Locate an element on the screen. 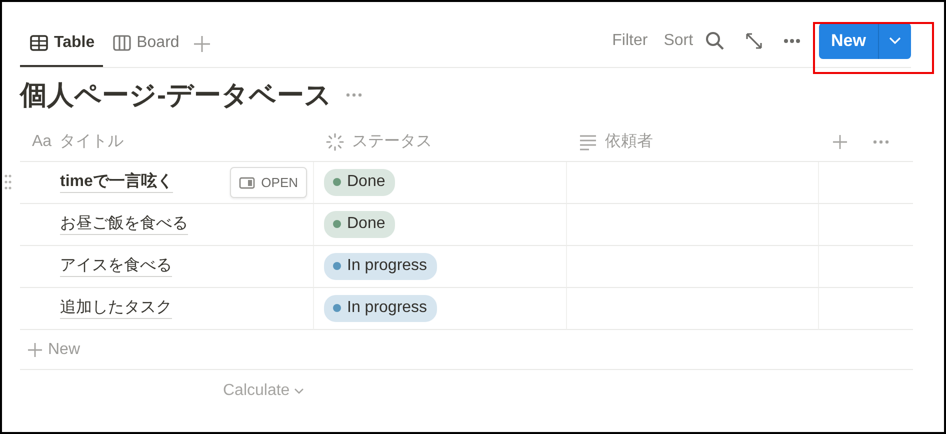 The height and width of the screenshot is (434, 946). view-tab: Board is located at coordinates (145, 49).